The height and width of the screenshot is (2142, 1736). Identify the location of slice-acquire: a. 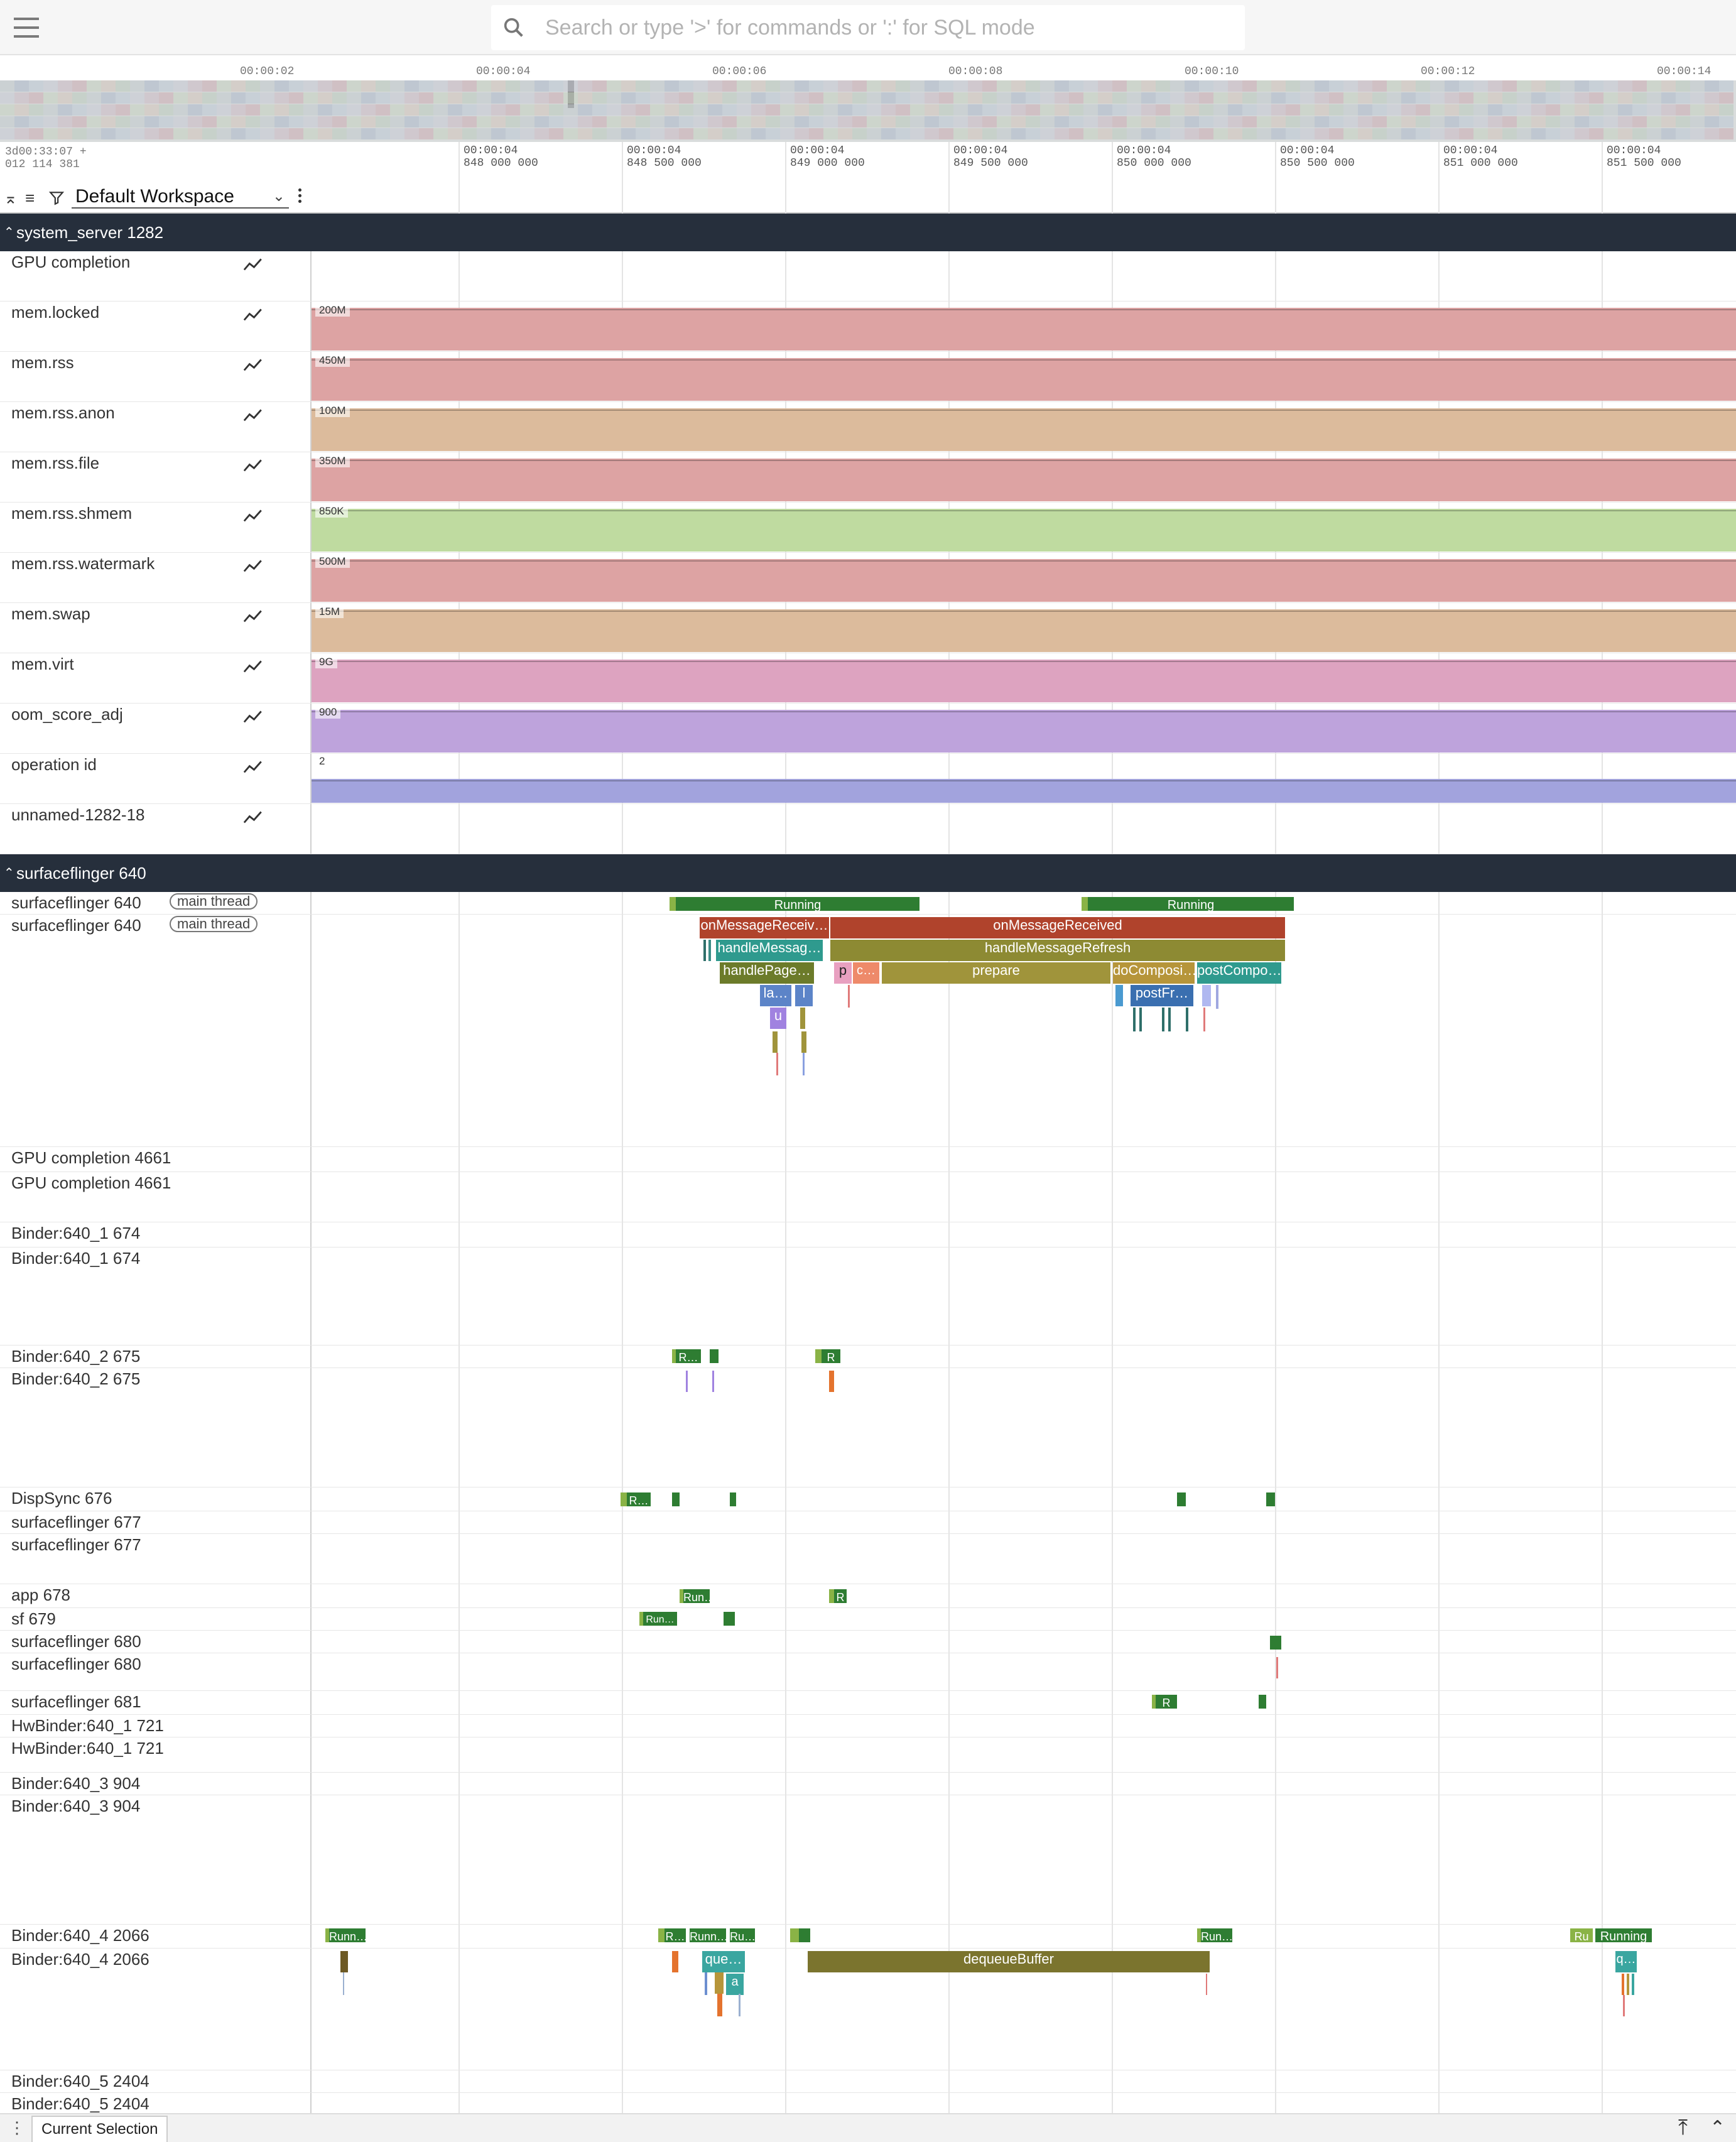
(735, 1984).